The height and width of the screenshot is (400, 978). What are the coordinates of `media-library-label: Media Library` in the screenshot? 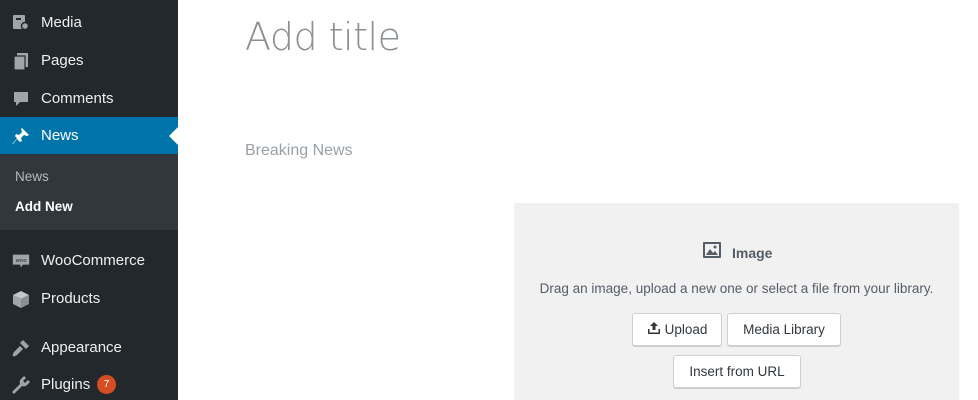 It's located at (784, 329).